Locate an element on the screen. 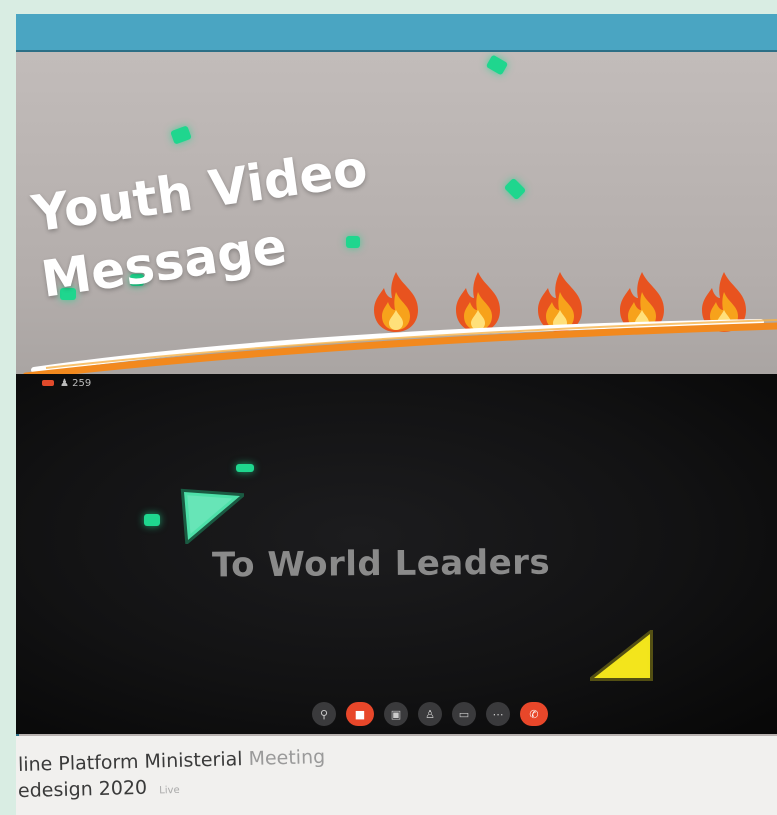  story-title: Youth Video Message is located at coordinates (204, 224).